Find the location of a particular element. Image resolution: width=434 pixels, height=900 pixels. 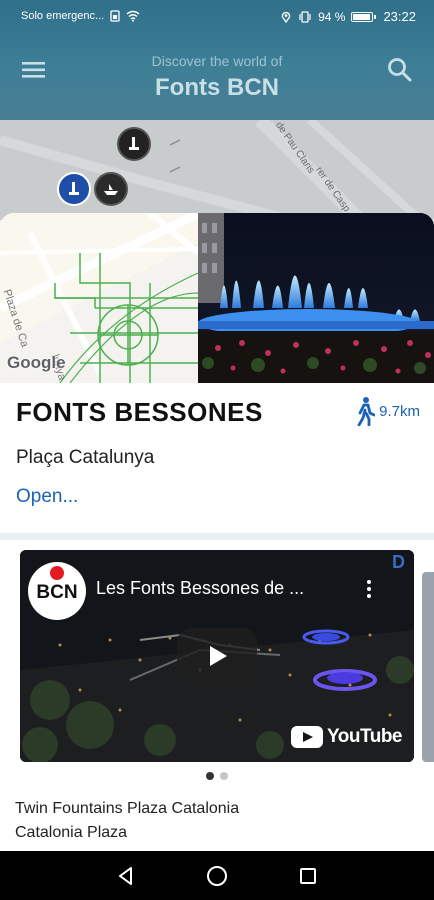

fountain-photo is located at coordinates (316, 298).